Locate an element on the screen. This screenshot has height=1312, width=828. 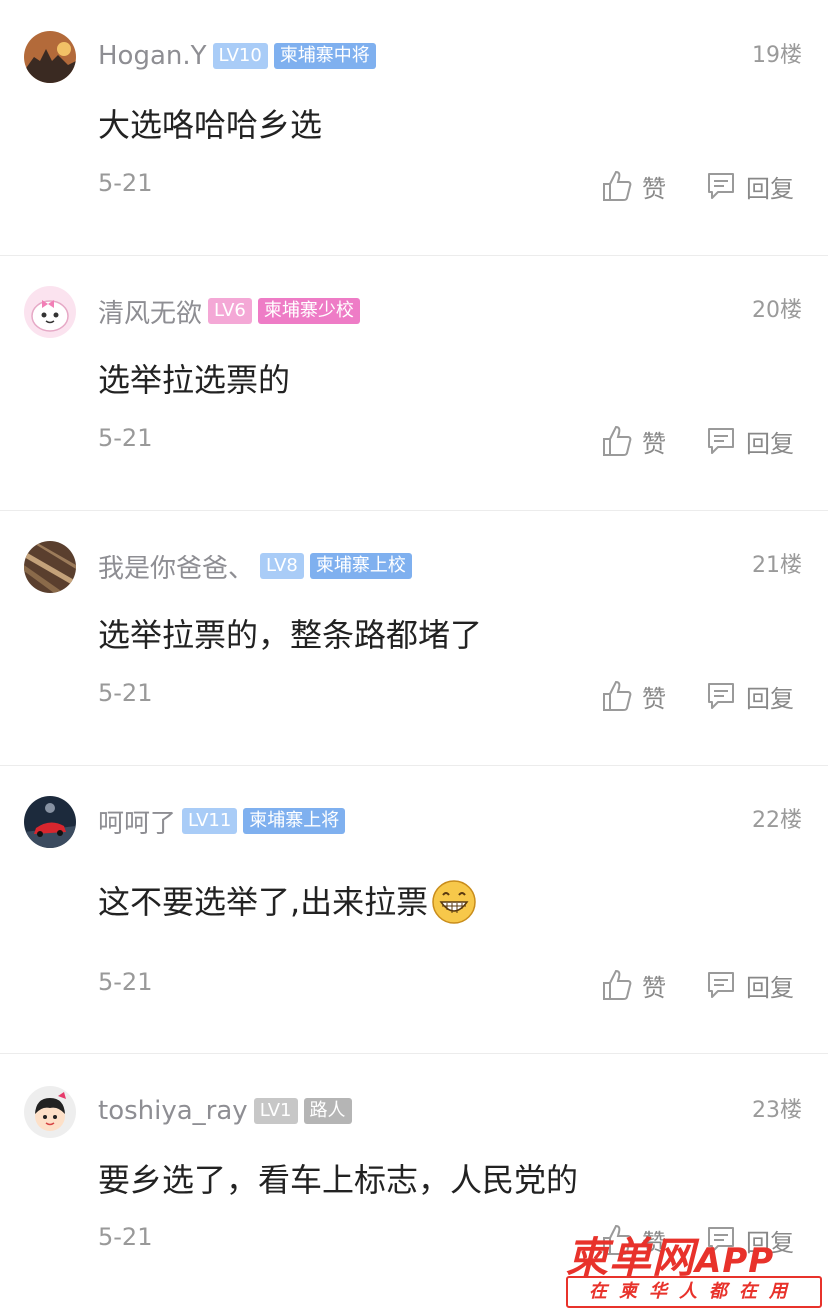
author-row: 呵呵了 LV11 柬埔寨上将 is located at coordinates (222, 821).